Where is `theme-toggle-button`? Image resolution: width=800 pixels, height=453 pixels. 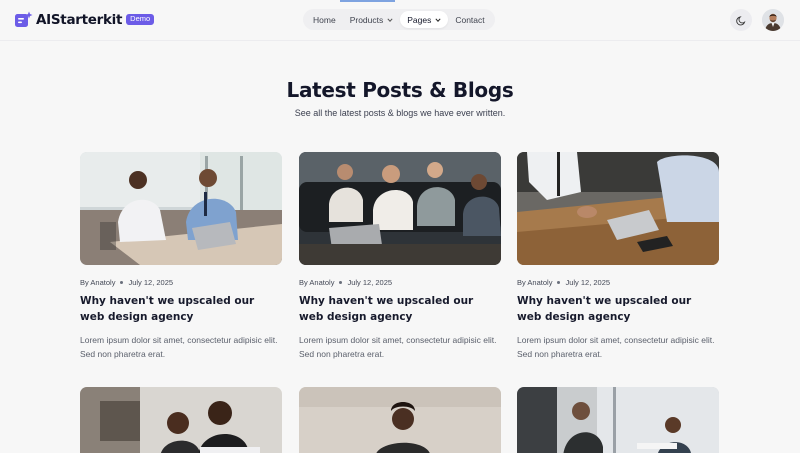
theme-toggle-button is located at coordinates (741, 20).